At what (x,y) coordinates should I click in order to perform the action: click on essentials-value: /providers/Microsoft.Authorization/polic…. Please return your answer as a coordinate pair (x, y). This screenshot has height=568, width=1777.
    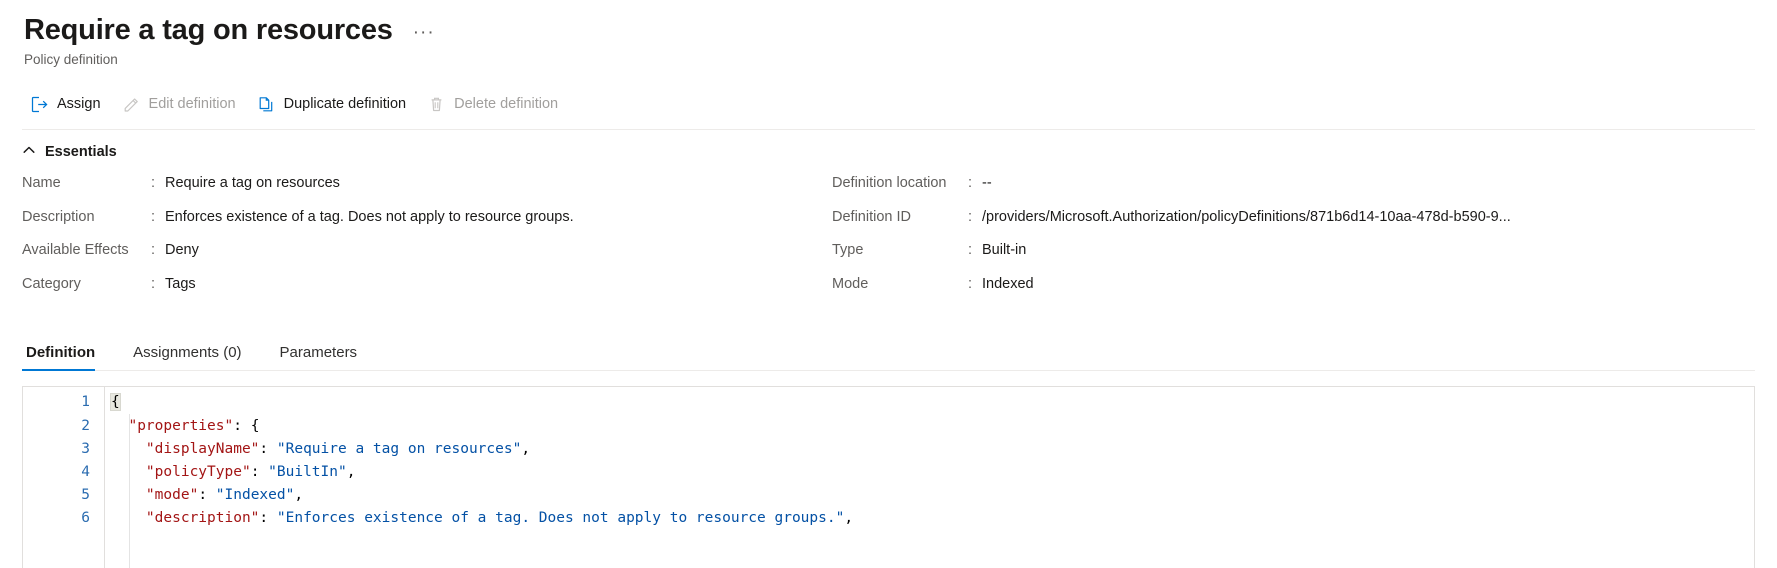
    Looking at the image, I should click on (1246, 216).